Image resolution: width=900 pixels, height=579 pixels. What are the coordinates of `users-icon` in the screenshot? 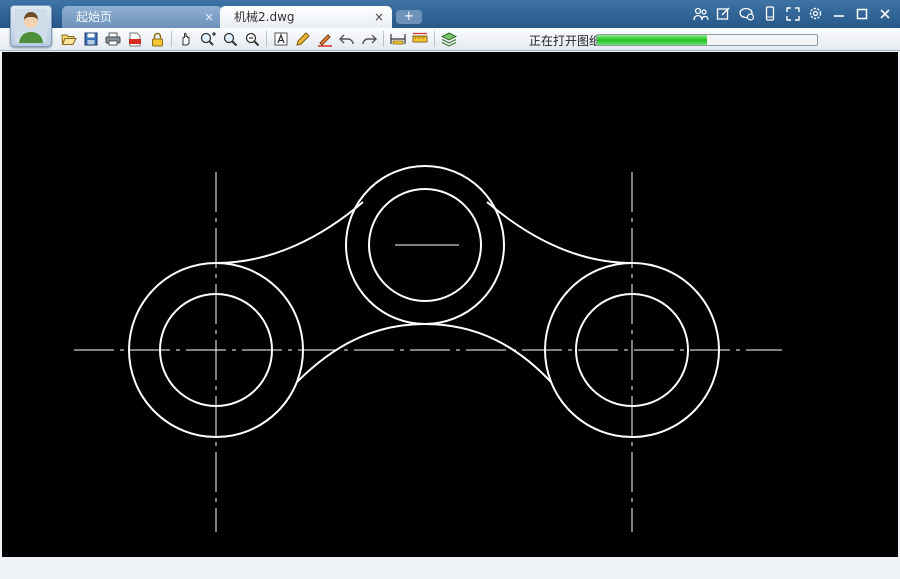 It's located at (700, 13).